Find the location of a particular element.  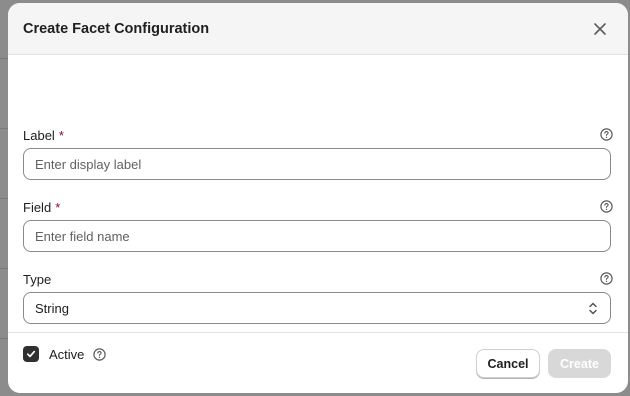

field-field-label: Field is located at coordinates (37, 207).